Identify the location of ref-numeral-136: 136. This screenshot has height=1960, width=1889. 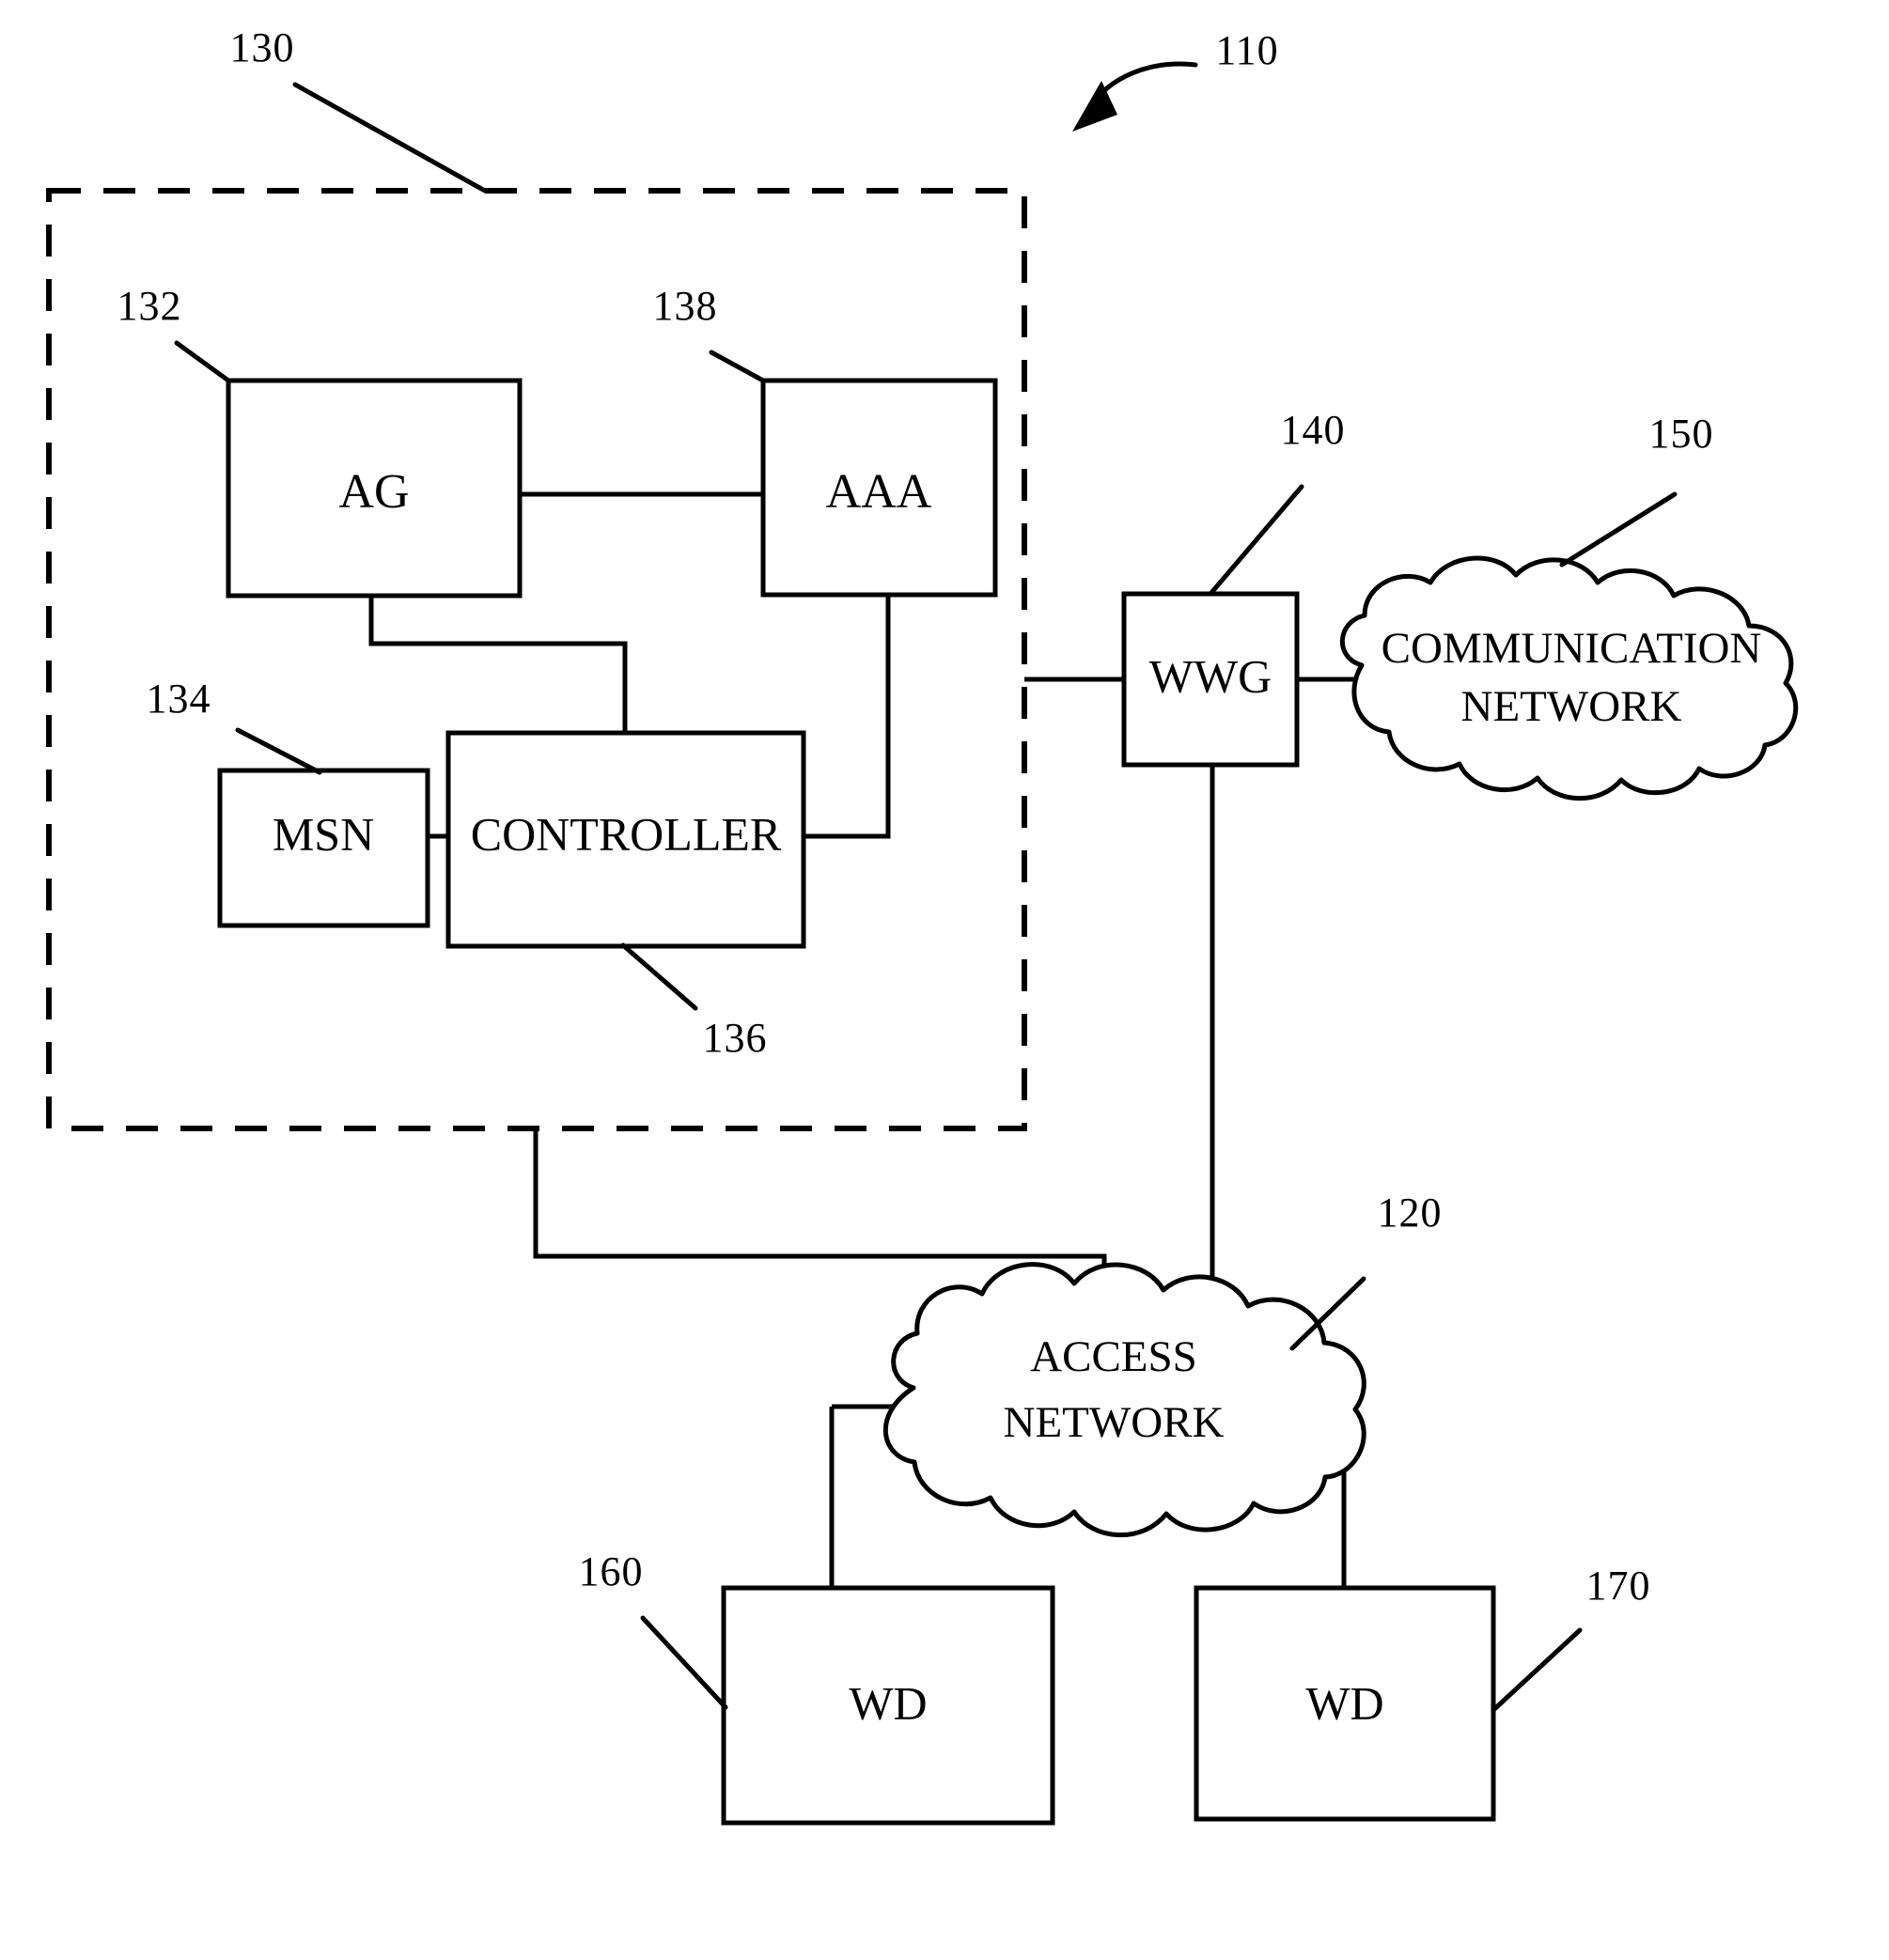
(735, 1038).